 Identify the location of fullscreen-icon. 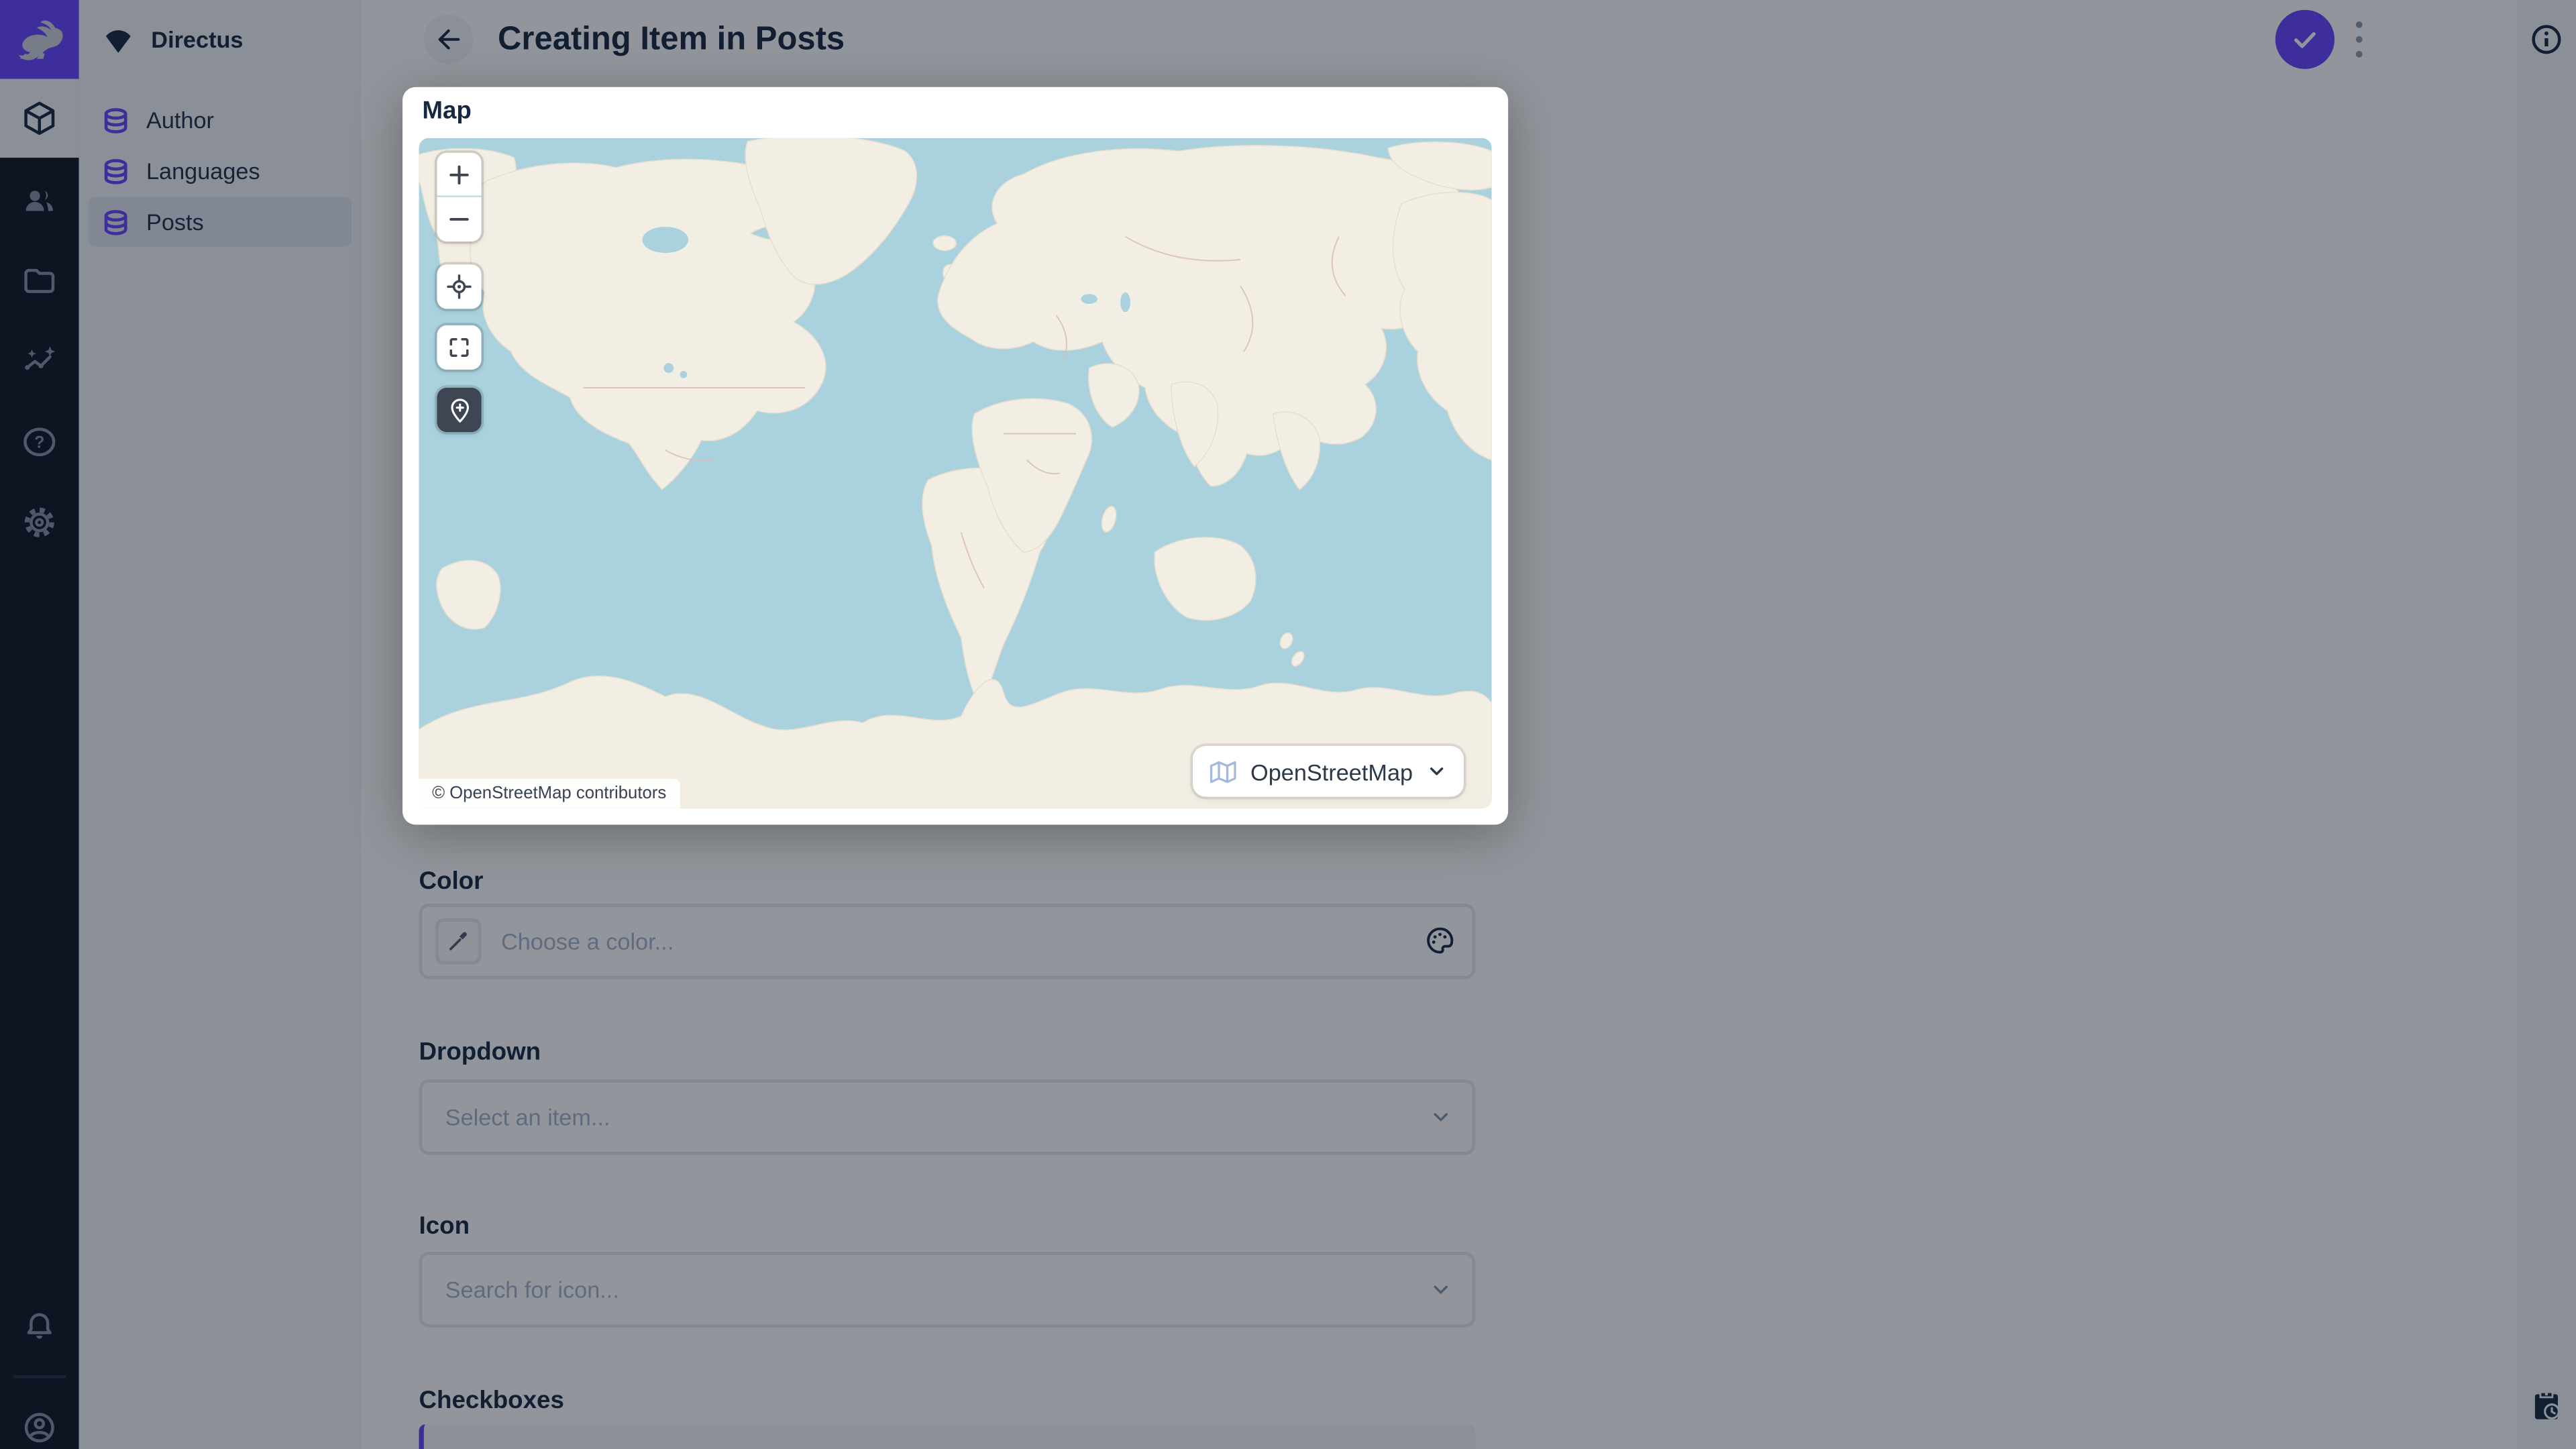
(459, 347).